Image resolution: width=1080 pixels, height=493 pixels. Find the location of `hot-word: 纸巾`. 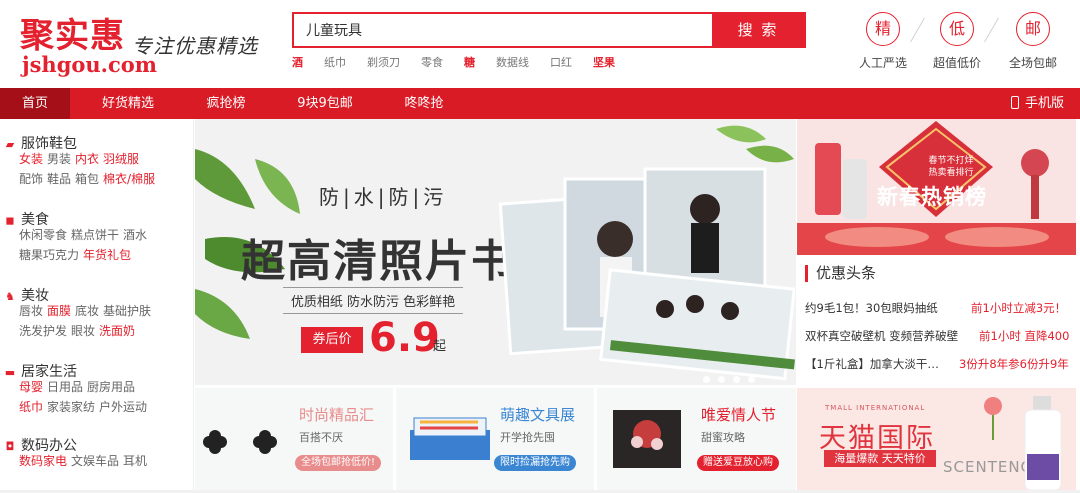

hot-word: 纸巾 is located at coordinates (335, 62).